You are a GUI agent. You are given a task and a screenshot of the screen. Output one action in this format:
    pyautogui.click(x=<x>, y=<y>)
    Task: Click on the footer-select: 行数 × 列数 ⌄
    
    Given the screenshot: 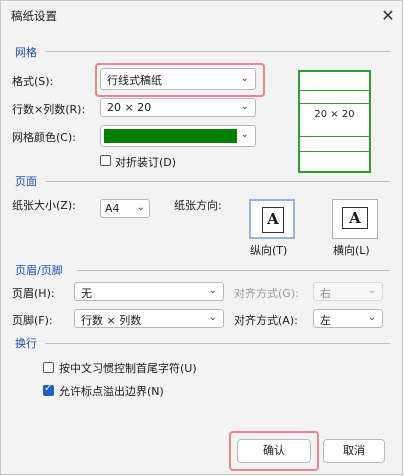 What is the action you would take?
    pyautogui.click(x=149, y=318)
    